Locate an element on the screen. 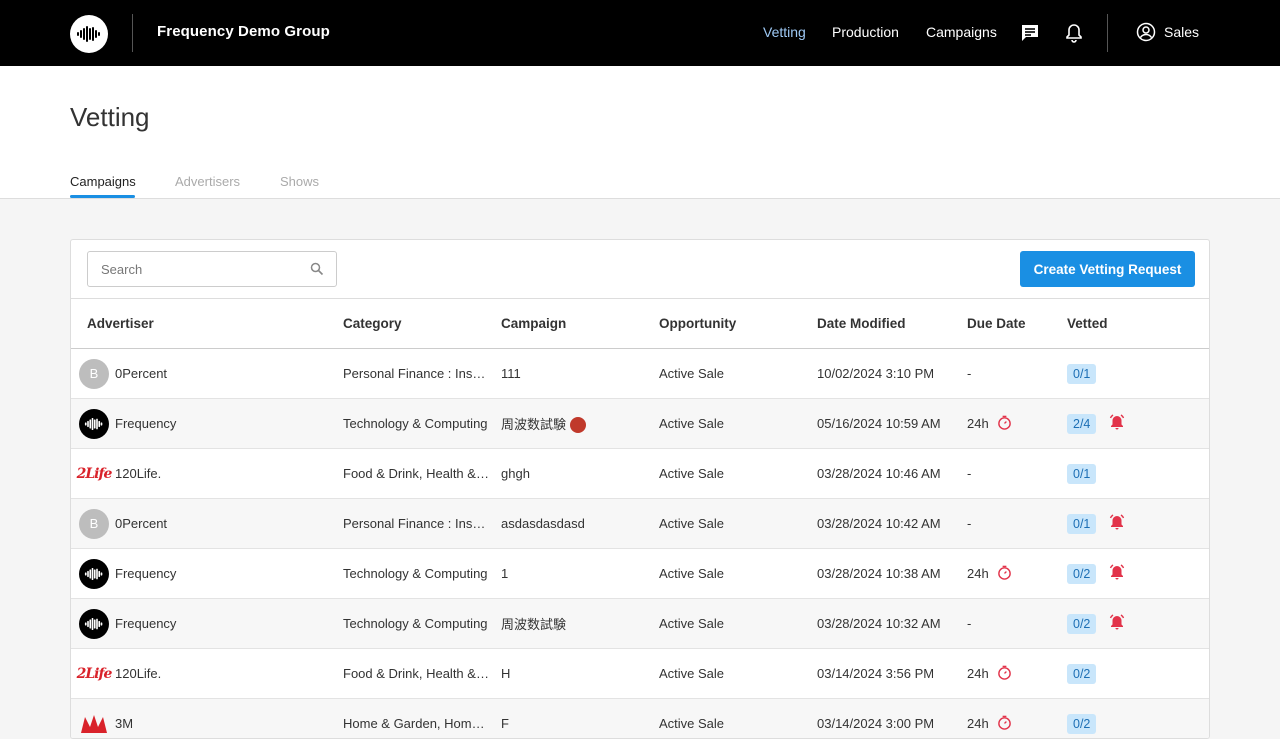  campaign-name: 1 is located at coordinates (504, 573).